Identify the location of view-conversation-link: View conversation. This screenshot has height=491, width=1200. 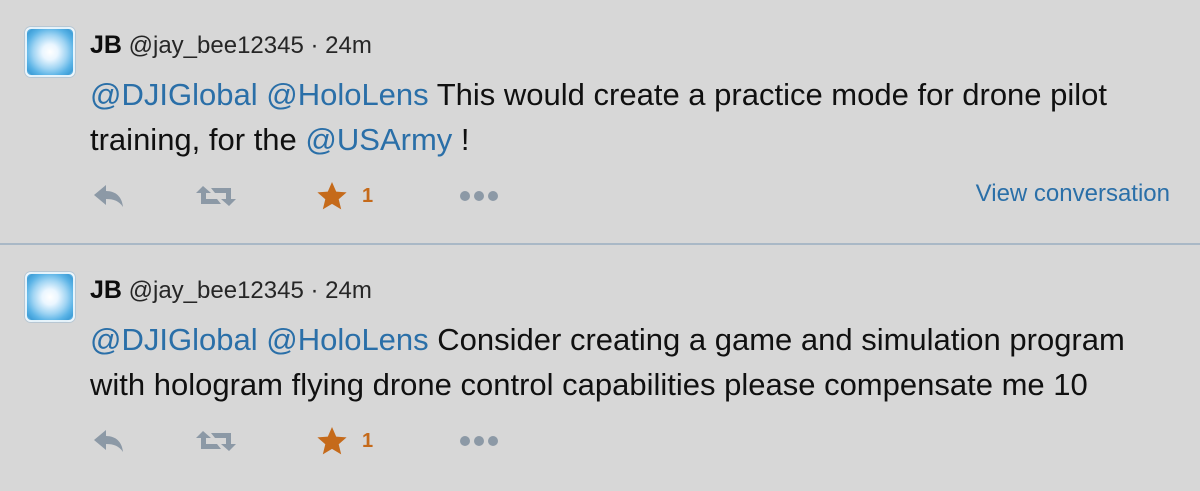
(1073, 194).